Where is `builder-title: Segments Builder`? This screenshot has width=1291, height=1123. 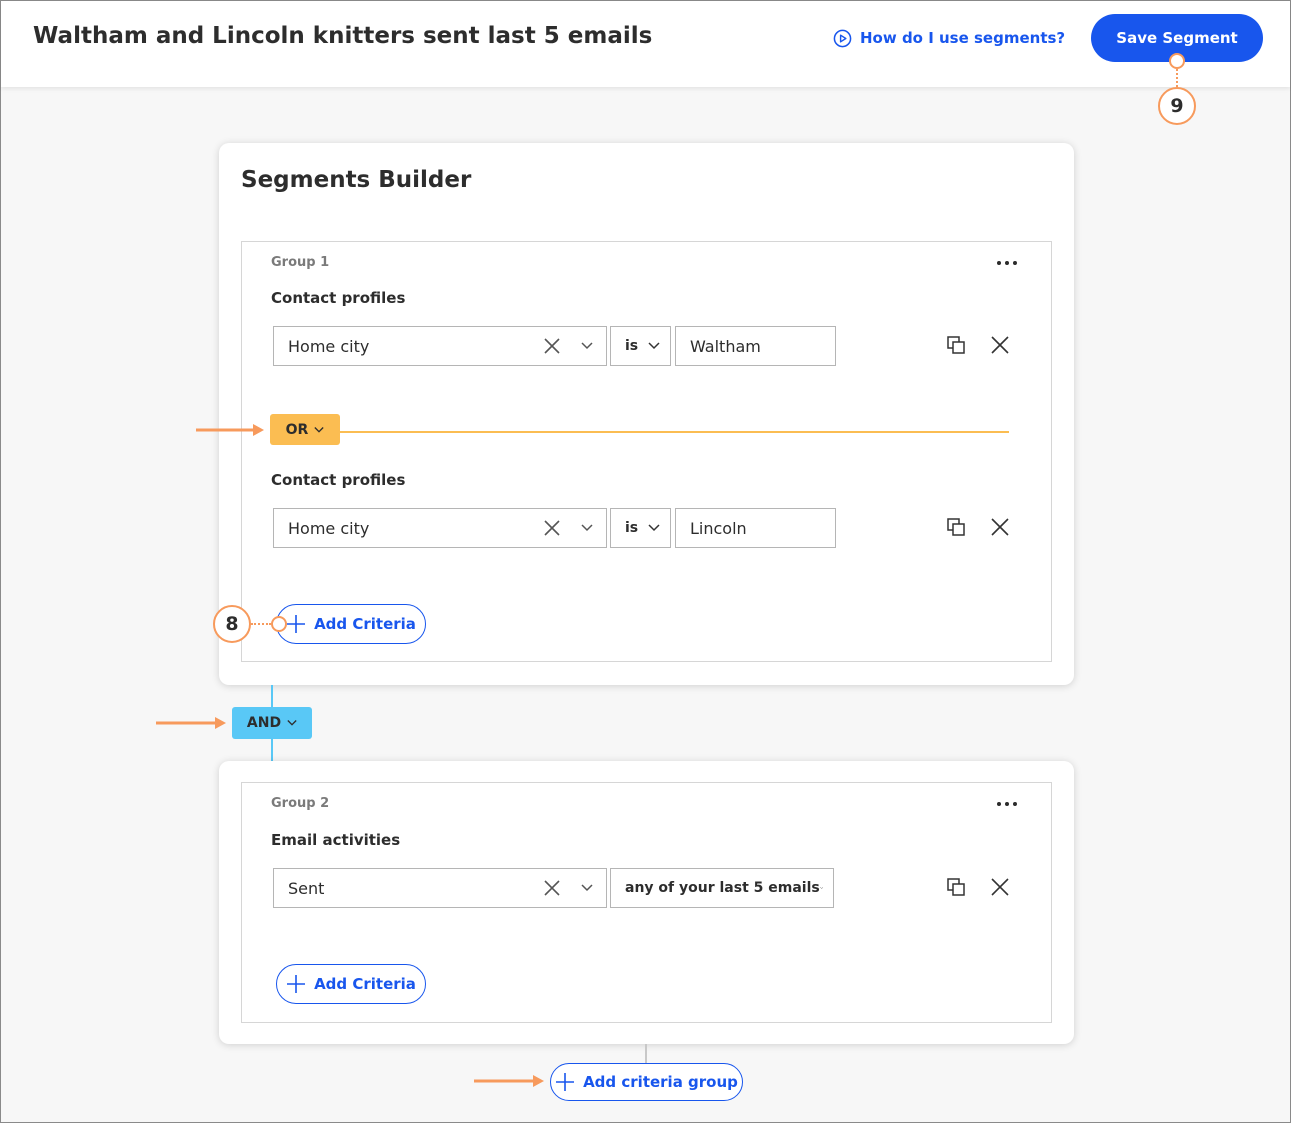 builder-title: Segments Builder is located at coordinates (356, 180).